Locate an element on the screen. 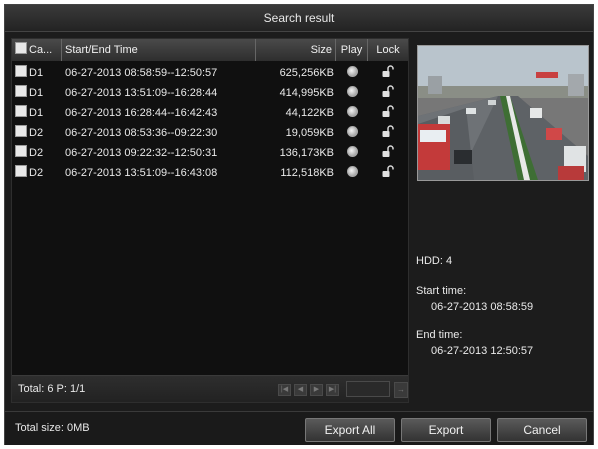 Image resolution: width=598 pixels, height=449 pixels. table-header: Ca... Start/End Time Size Play Lock is located at coordinates (210, 50).